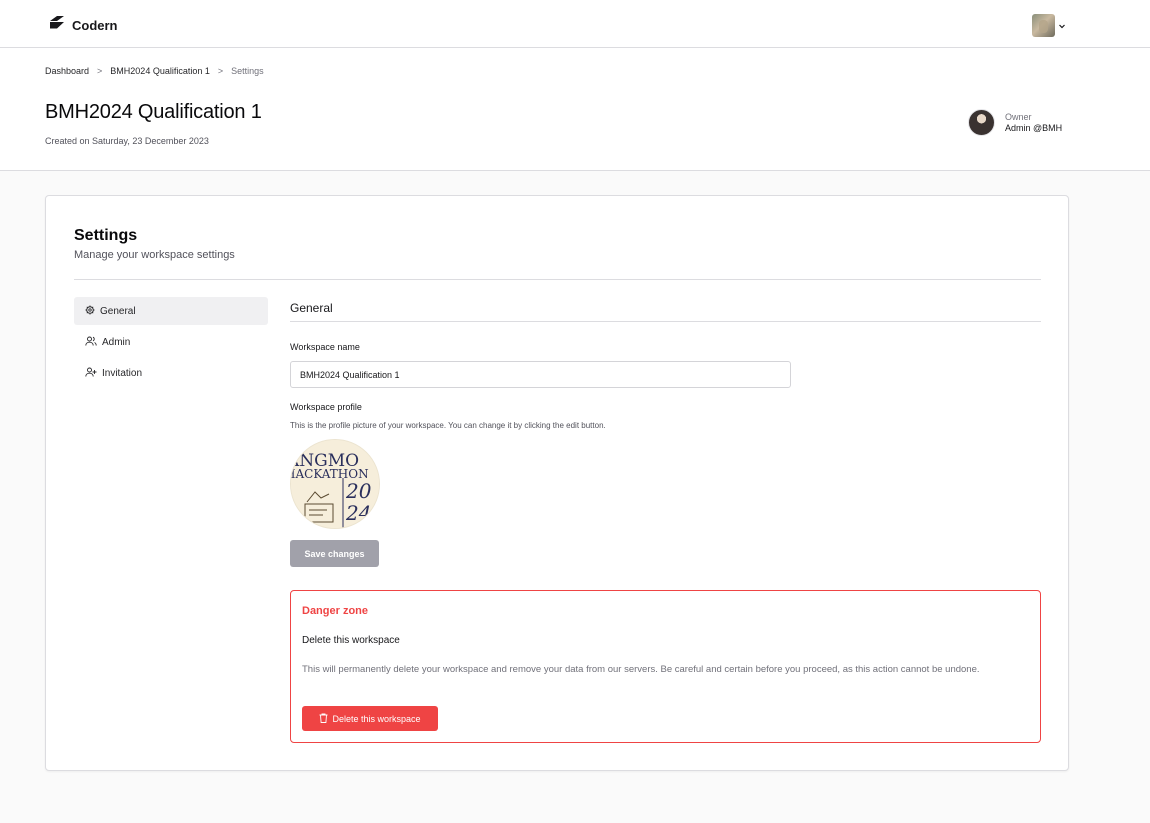 This screenshot has height=823, width=1150. What do you see at coordinates (95, 25) in the screenshot?
I see `brand-name: Codern` at bounding box center [95, 25].